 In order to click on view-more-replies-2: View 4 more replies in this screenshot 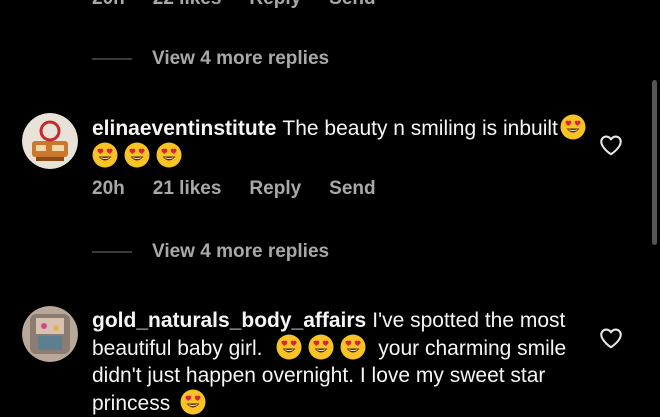, I will do `click(210, 252)`.